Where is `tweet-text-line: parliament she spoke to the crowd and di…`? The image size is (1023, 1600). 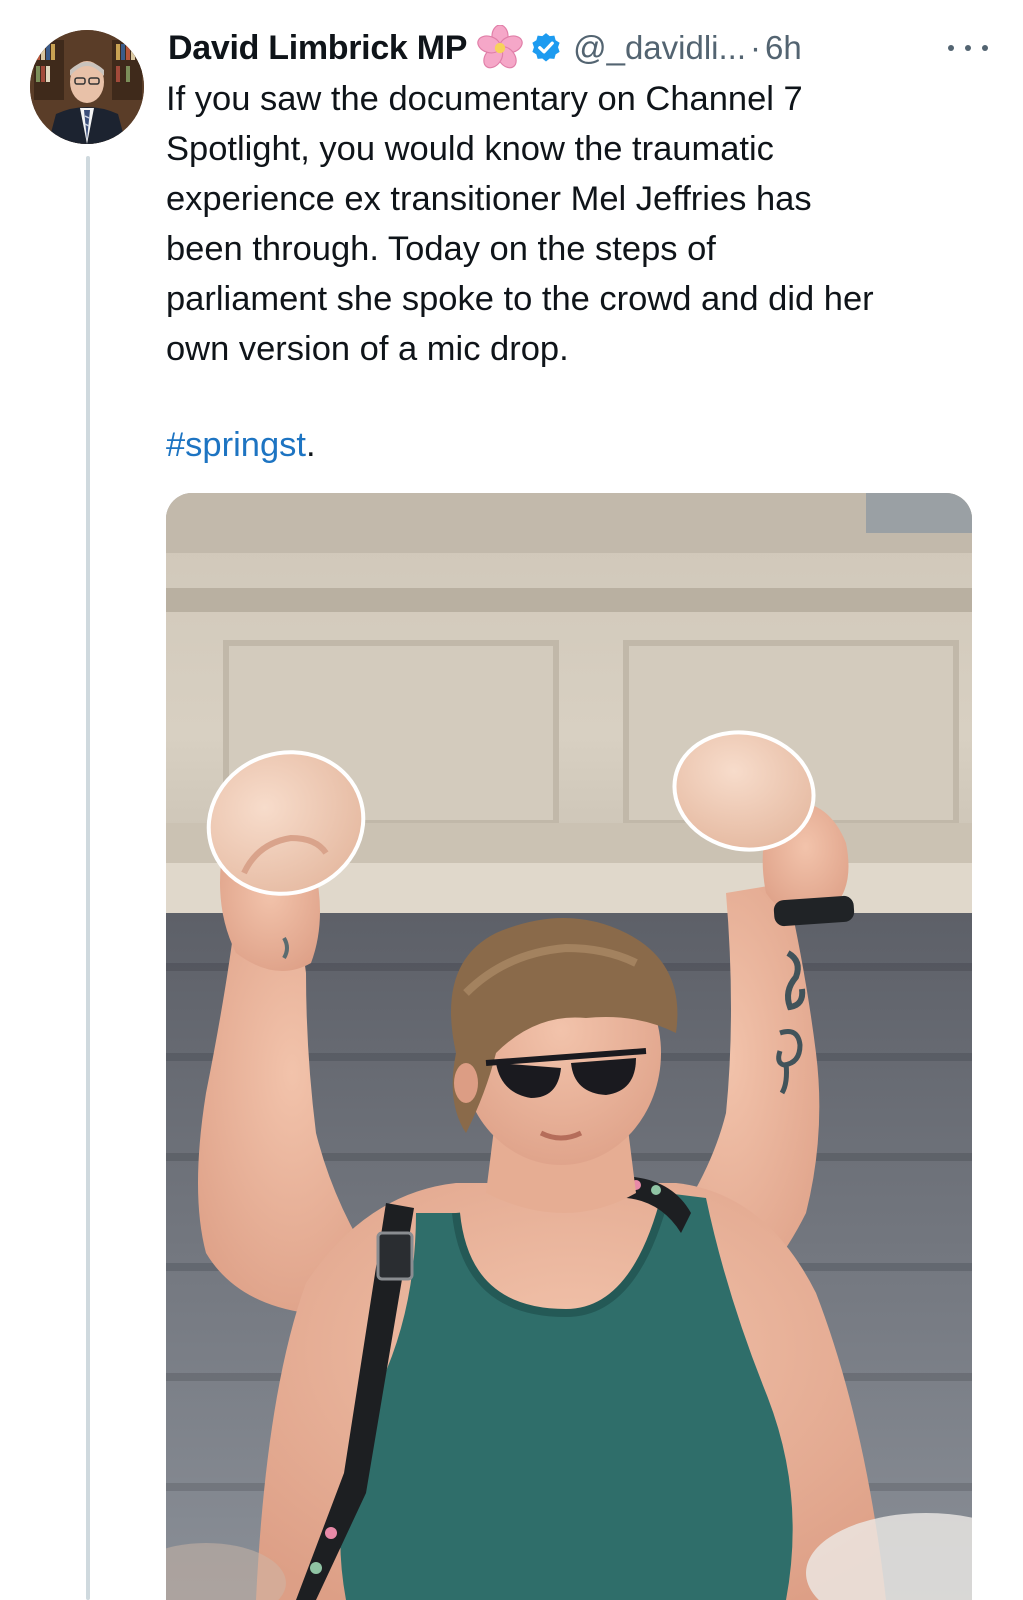 tweet-text-line: parliament she spoke to the crowd and di… is located at coordinates (520, 299).